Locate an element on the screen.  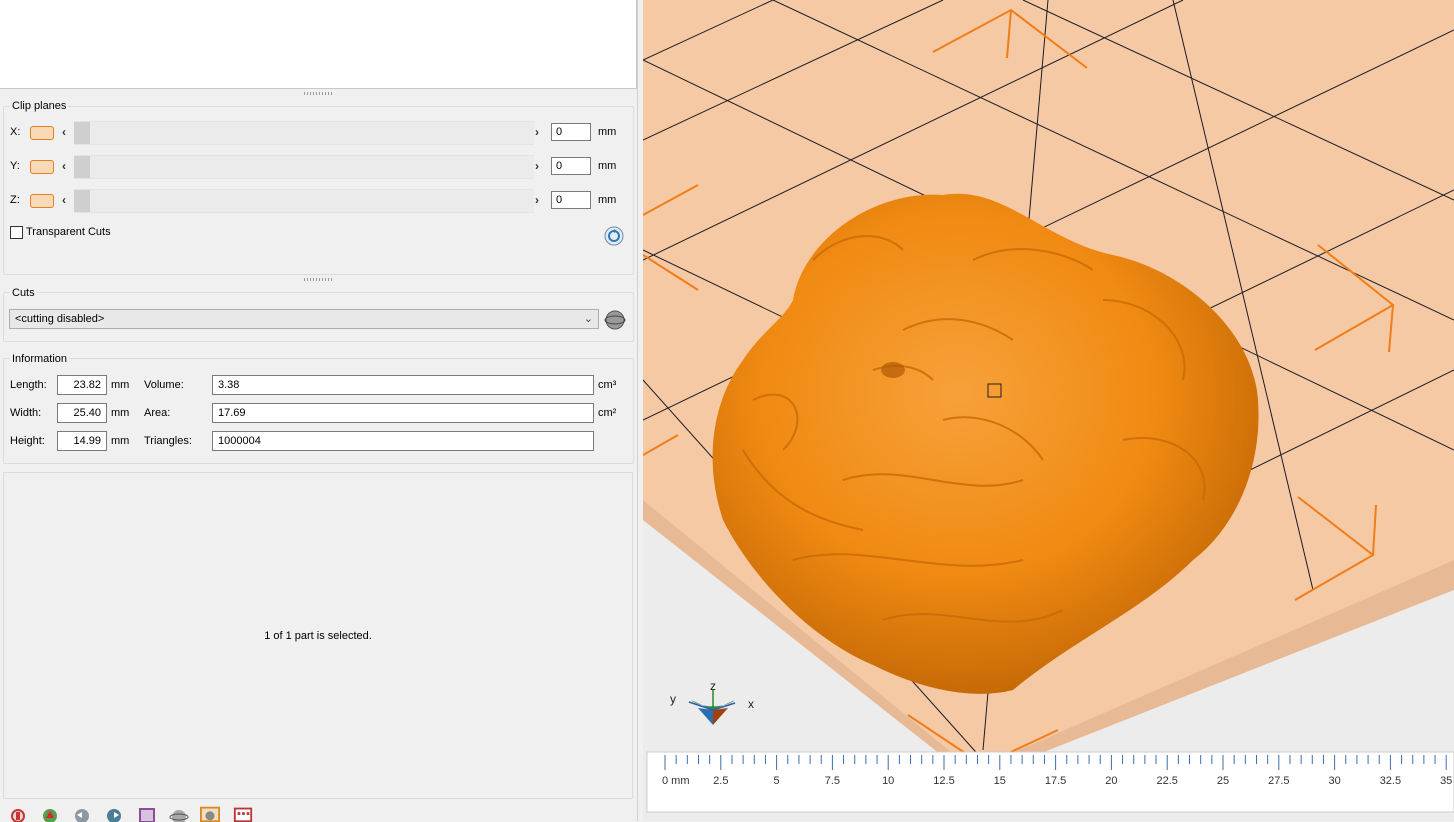
ruler-label: 20 is located at coordinates (1111, 781).